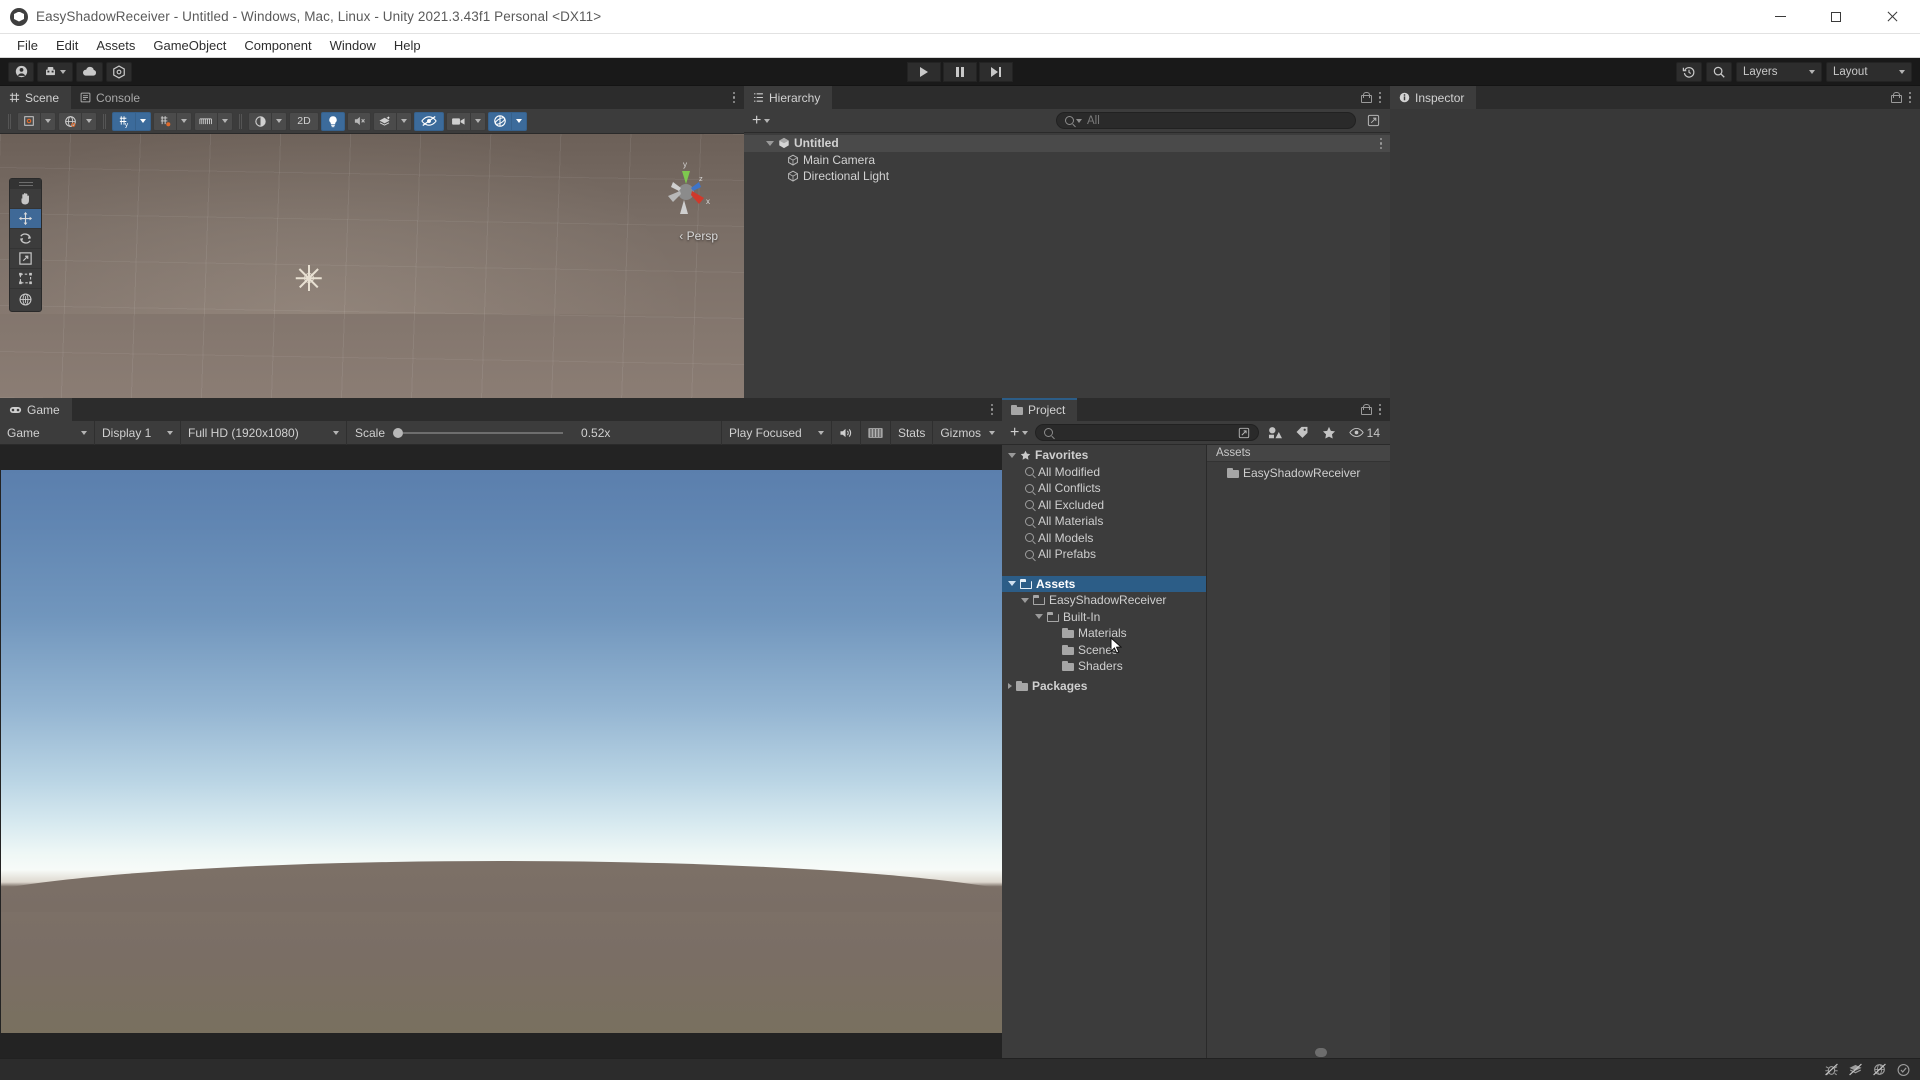 This screenshot has height=1080, width=1920. Describe the element at coordinates (1831, 1070) in the screenshot. I see `debug-off-icon` at that location.